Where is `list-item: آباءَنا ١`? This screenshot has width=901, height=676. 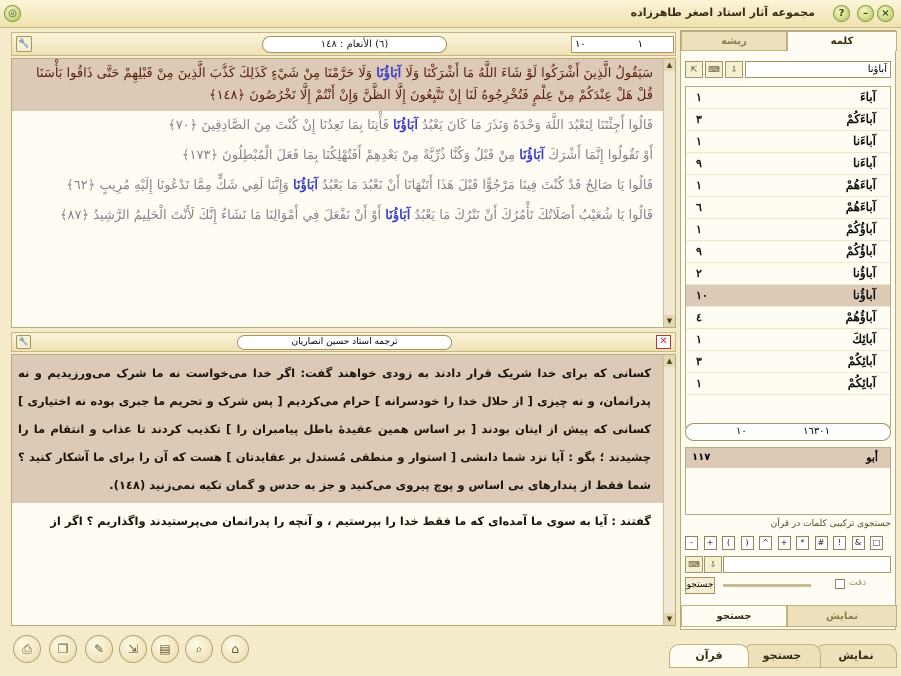
list-item: آباءَنا ١ is located at coordinates (788, 142).